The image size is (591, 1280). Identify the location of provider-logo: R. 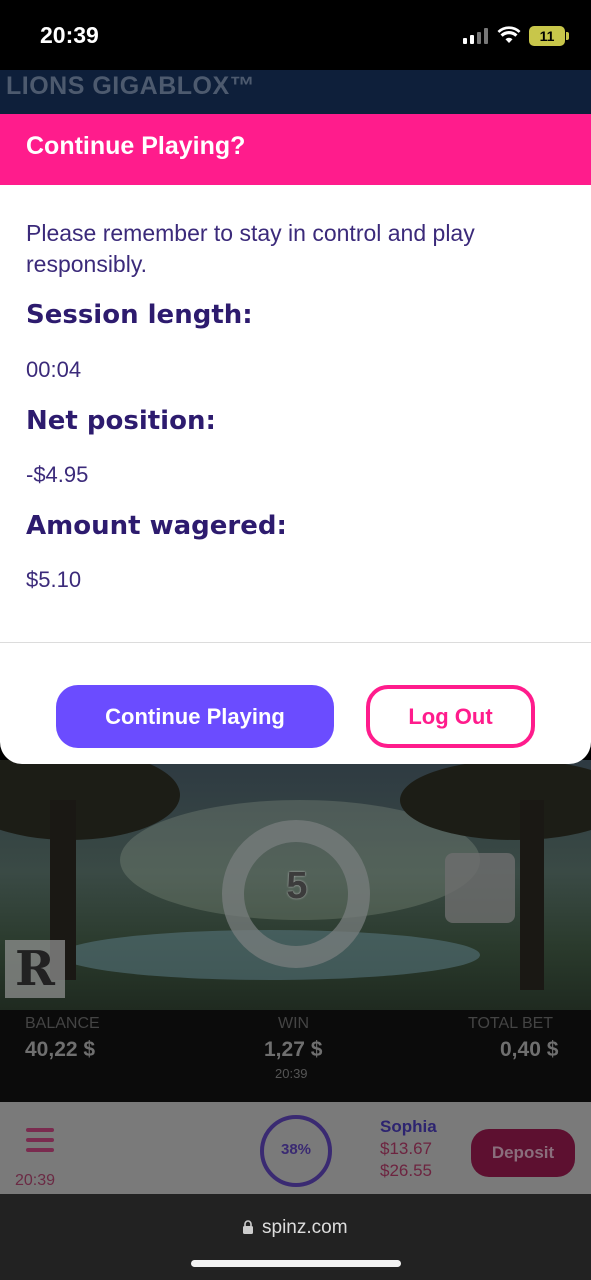
(35, 969).